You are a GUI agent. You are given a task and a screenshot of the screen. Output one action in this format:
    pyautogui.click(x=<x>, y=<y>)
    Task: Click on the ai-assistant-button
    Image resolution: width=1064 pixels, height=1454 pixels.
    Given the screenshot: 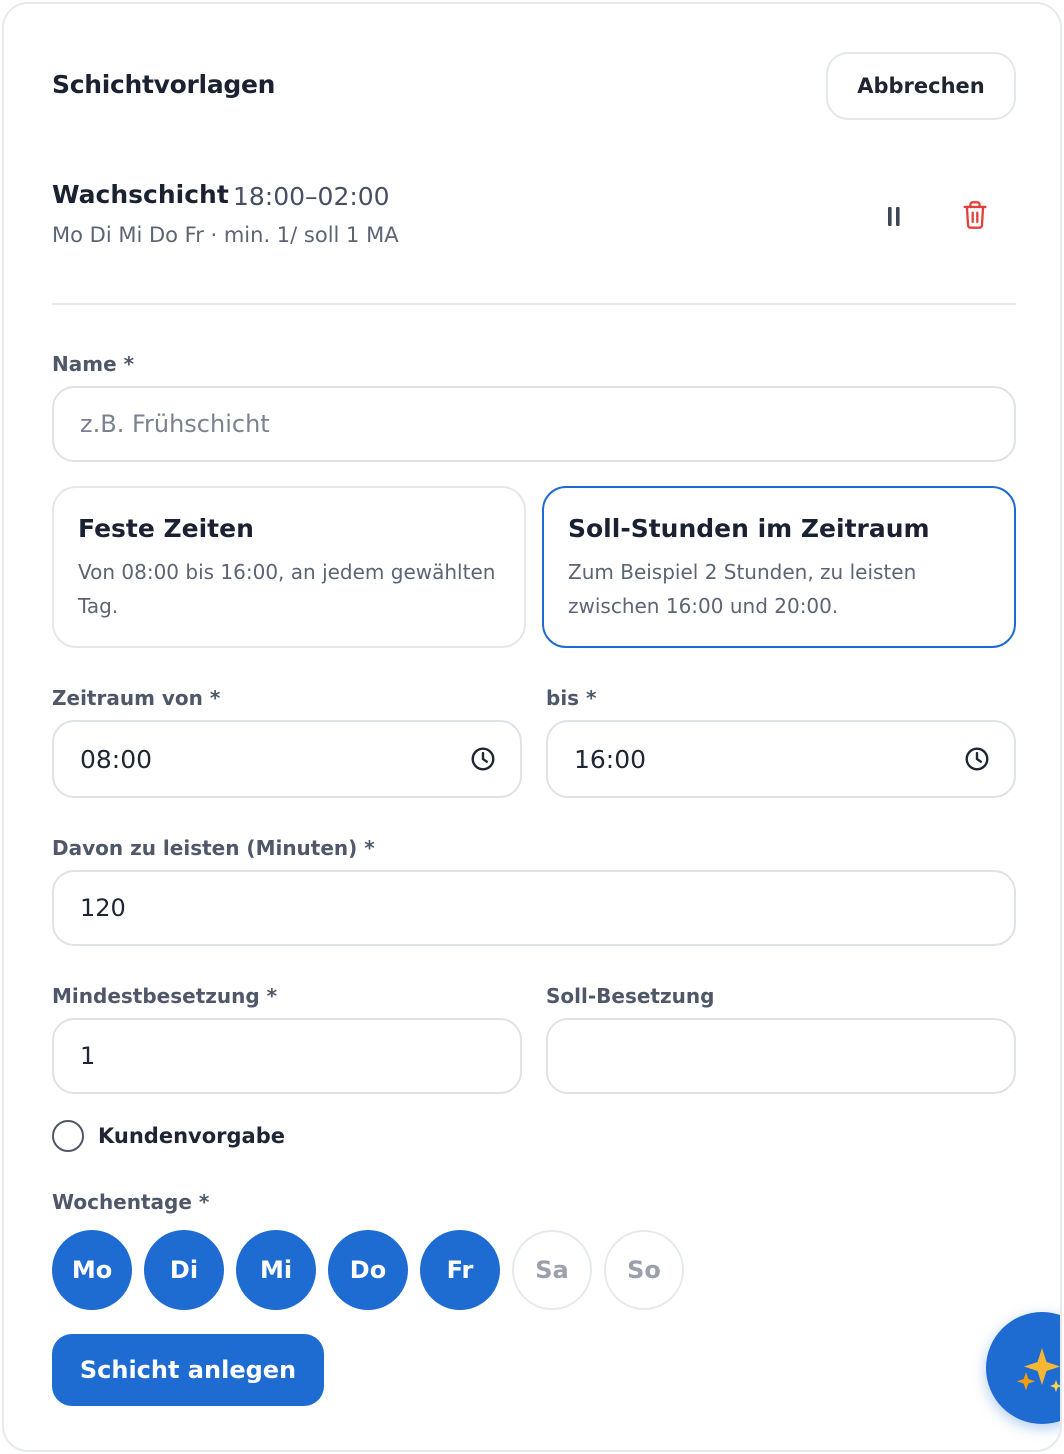 What is the action you would take?
    pyautogui.click(x=1023, y=1368)
    